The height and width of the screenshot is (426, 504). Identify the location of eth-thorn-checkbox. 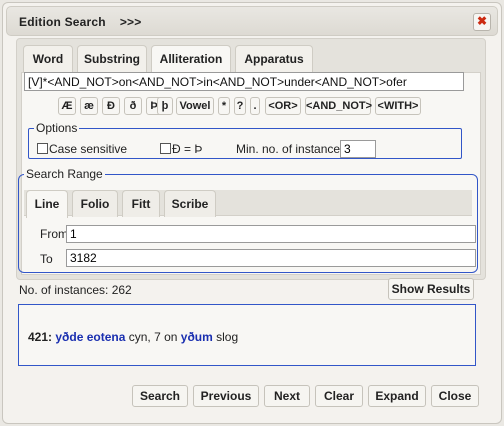
(165, 148).